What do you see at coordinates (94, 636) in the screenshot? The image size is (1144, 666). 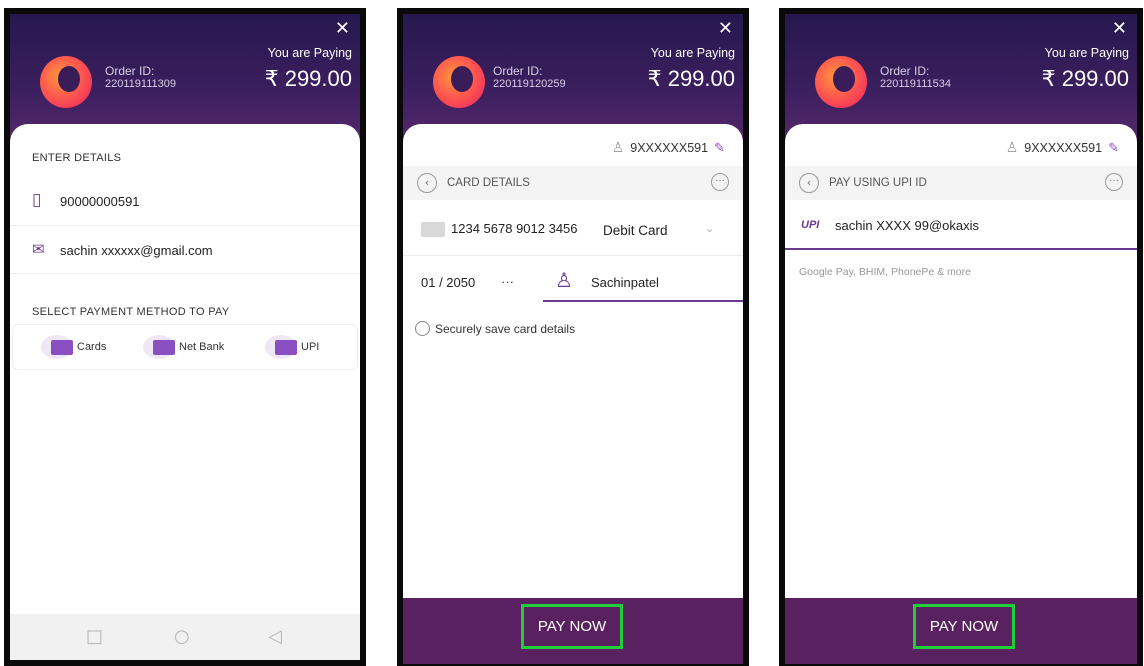 I see `recent-apps-icon: □` at bounding box center [94, 636].